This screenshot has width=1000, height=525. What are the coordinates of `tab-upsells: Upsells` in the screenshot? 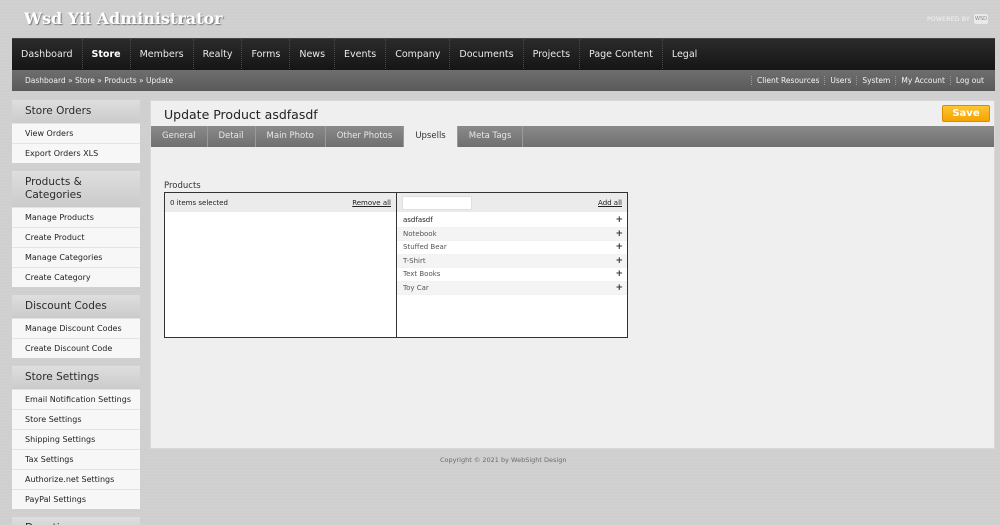 It's located at (431, 136).